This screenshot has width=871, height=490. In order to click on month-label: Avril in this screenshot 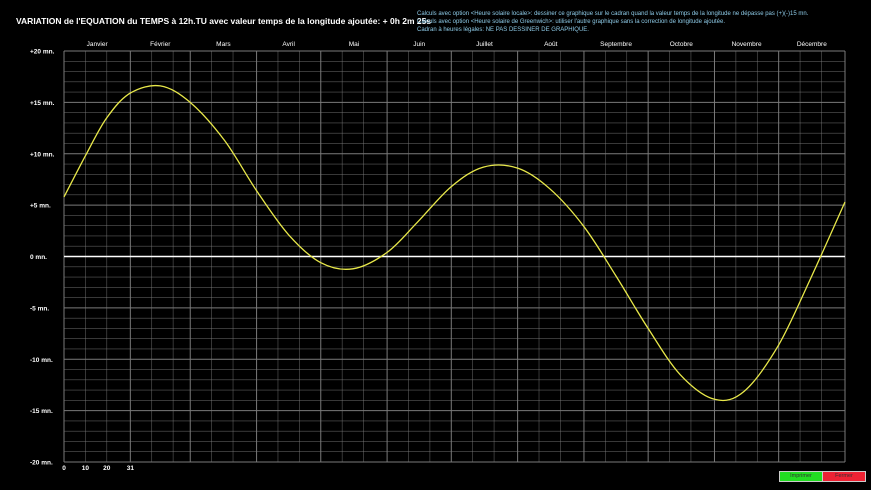, I will do `click(288, 44)`.